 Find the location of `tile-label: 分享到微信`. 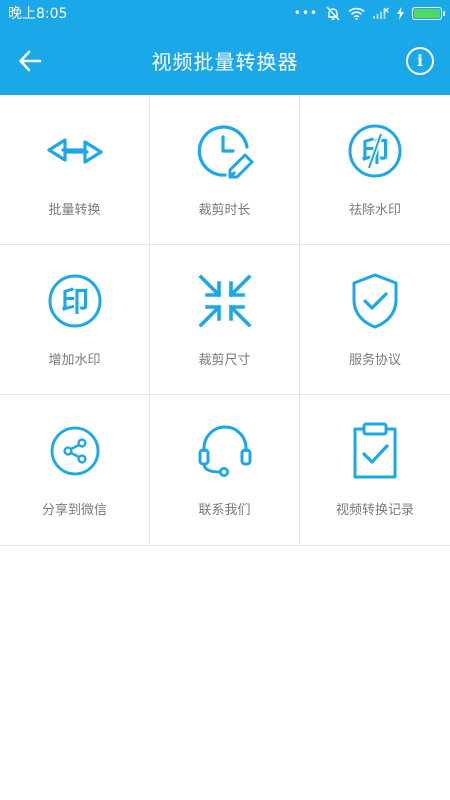

tile-label: 分享到微信 is located at coordinates (74, 510).